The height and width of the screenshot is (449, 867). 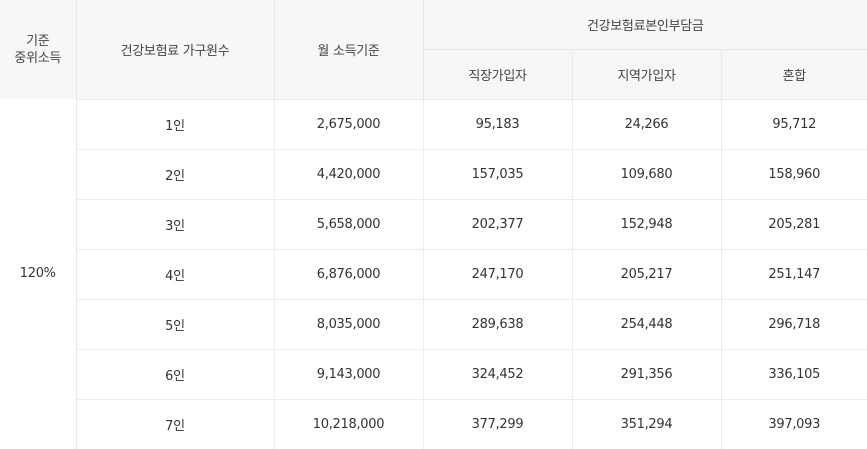 What do you see at coordinates (174, 49) in the screenshot?
I see `header-household-members: 건강보험료 가구원수` at bounding box center [174, 49].